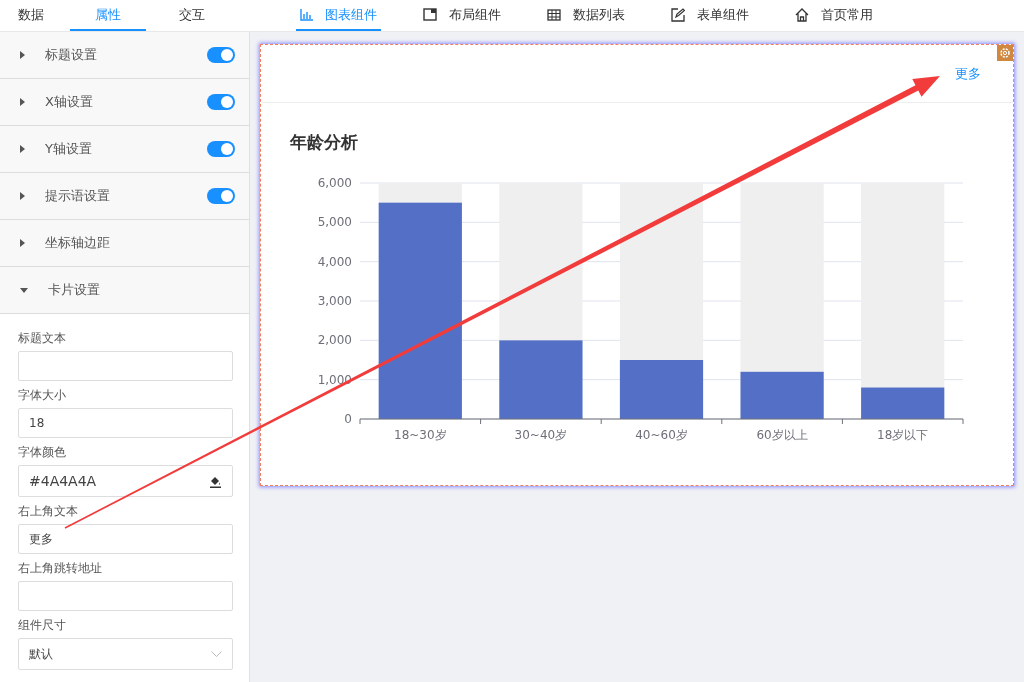 The image size is (1024, 682). What do you see at coordinates (554, 14) in the screenshot?
I see `table-icon` at bounding box center [554, 14].